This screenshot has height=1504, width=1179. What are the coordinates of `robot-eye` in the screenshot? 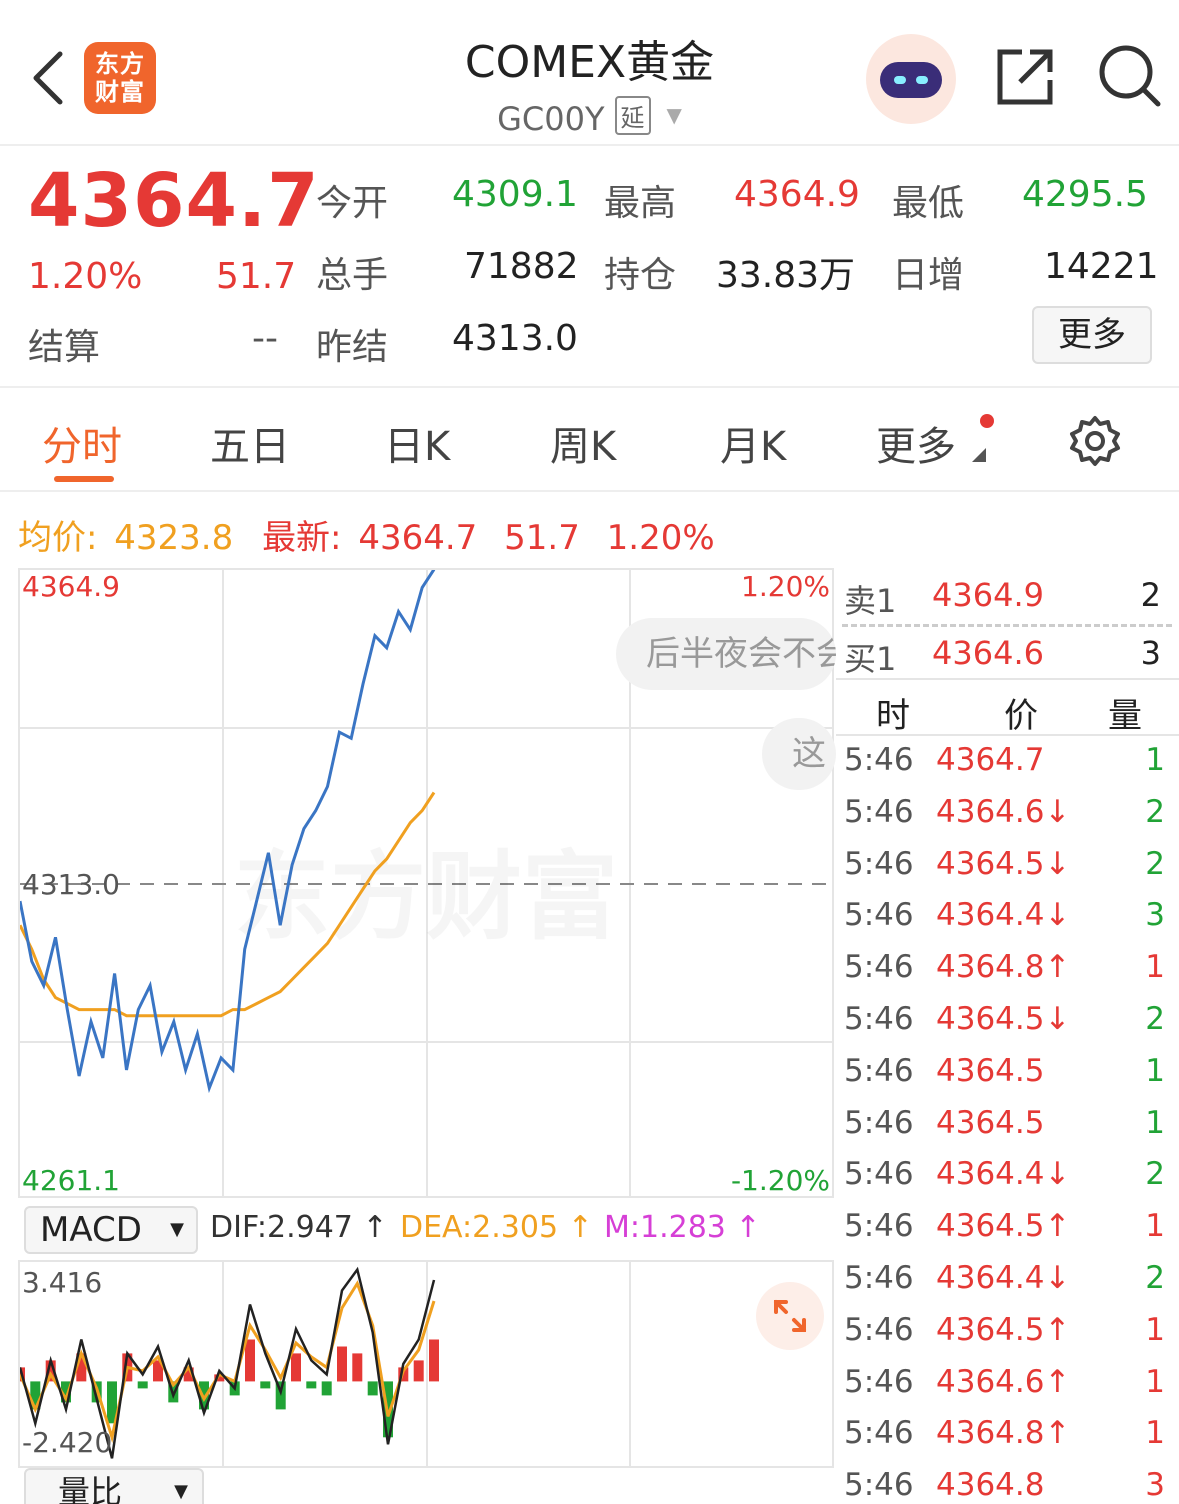 It's located at (900, 80).